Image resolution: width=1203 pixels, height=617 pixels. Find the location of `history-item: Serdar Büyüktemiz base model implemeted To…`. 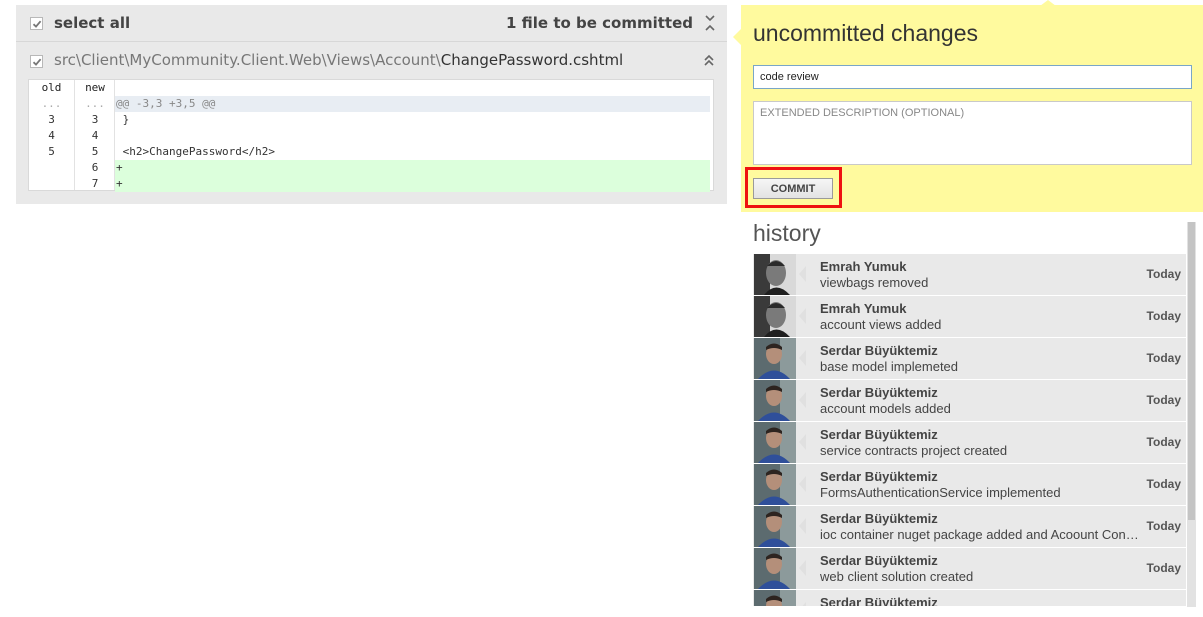

history-item: Serdar Büyüktemiz base model implemeted To… is located at coordinates (969, 358).